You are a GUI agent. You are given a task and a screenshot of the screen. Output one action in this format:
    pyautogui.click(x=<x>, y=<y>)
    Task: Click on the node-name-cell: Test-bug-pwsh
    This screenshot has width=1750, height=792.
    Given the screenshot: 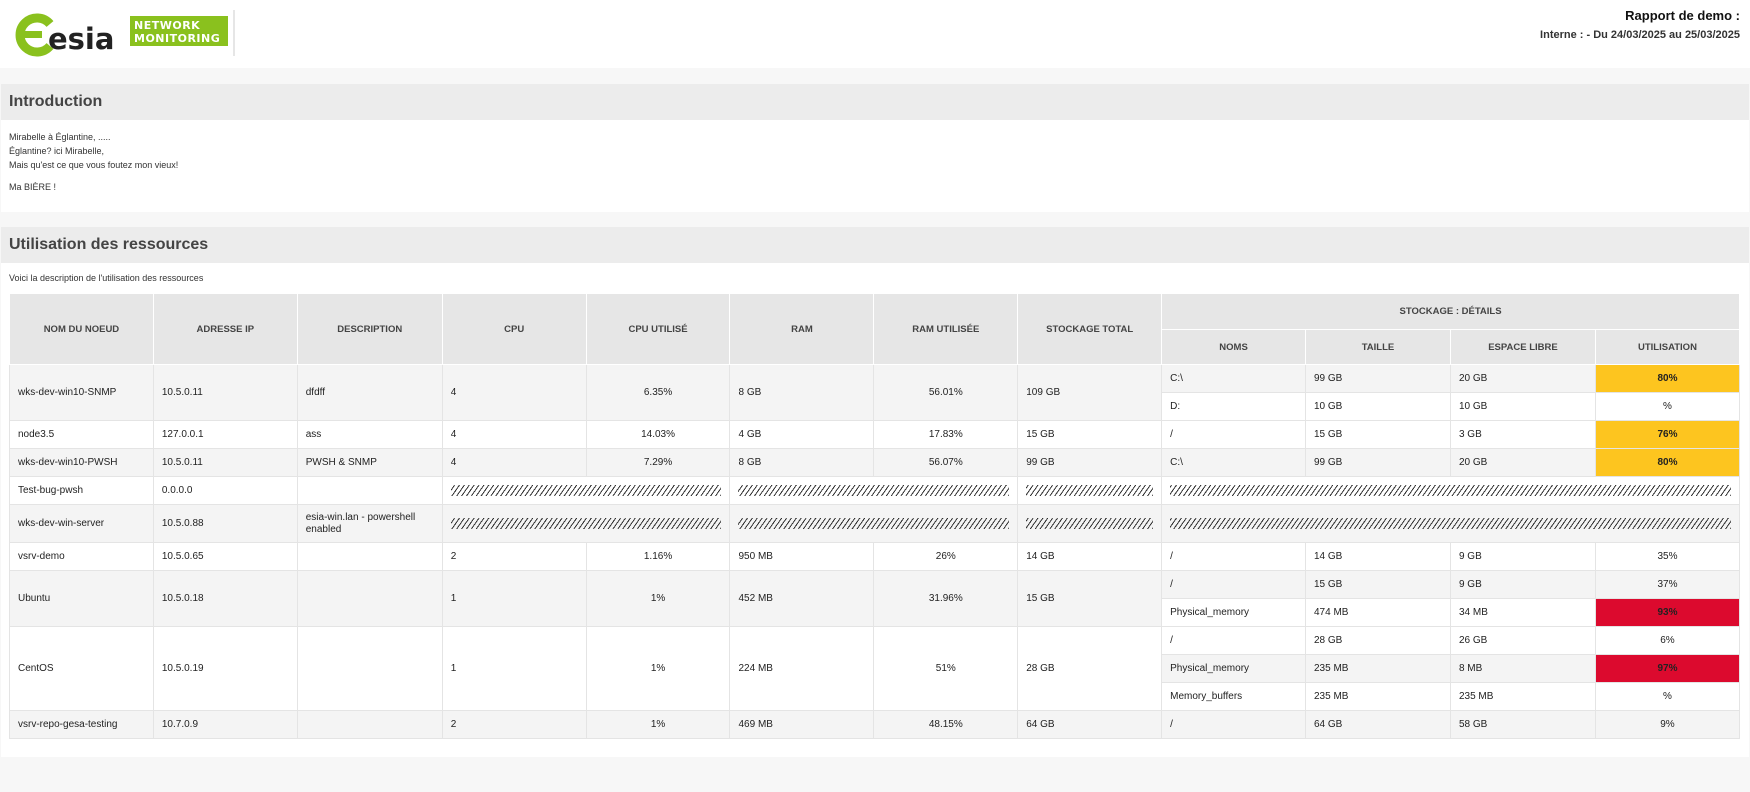 What is the action you would take?
    pyautogui.click(x=81, y=490)
    